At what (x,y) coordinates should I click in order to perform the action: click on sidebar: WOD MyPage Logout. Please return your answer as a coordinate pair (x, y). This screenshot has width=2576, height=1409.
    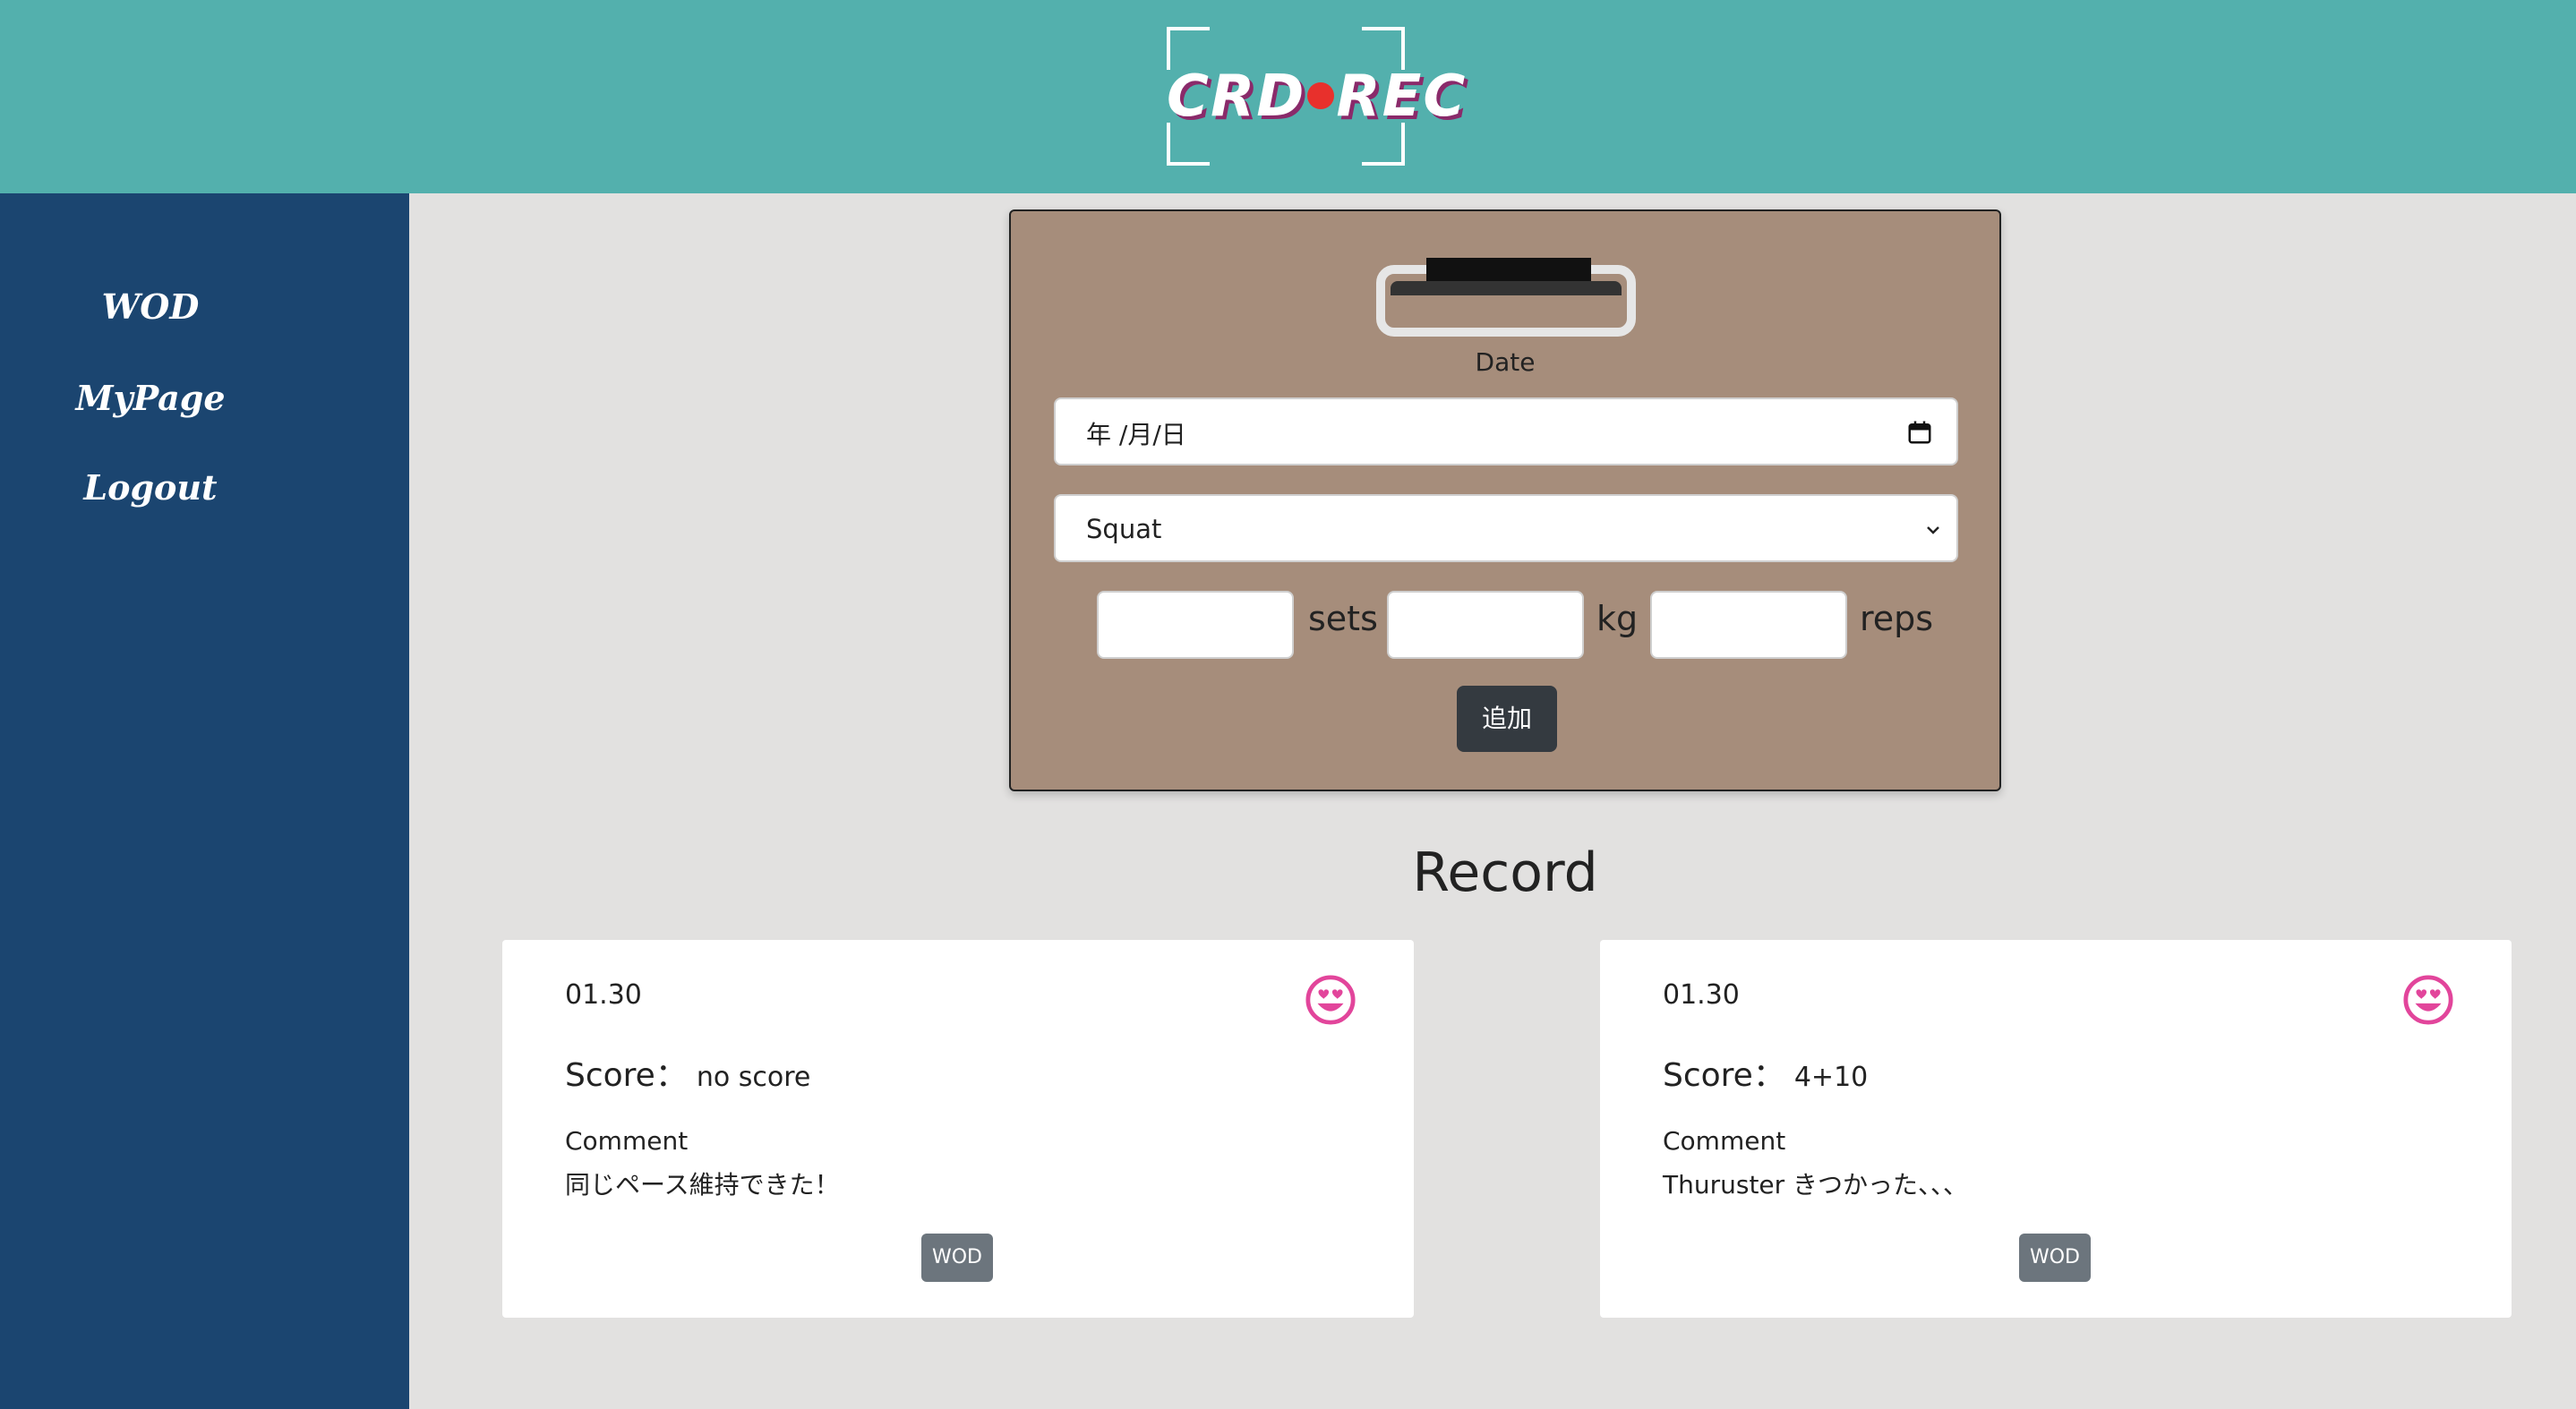
    Looking at the image, I should click on (205, 801).